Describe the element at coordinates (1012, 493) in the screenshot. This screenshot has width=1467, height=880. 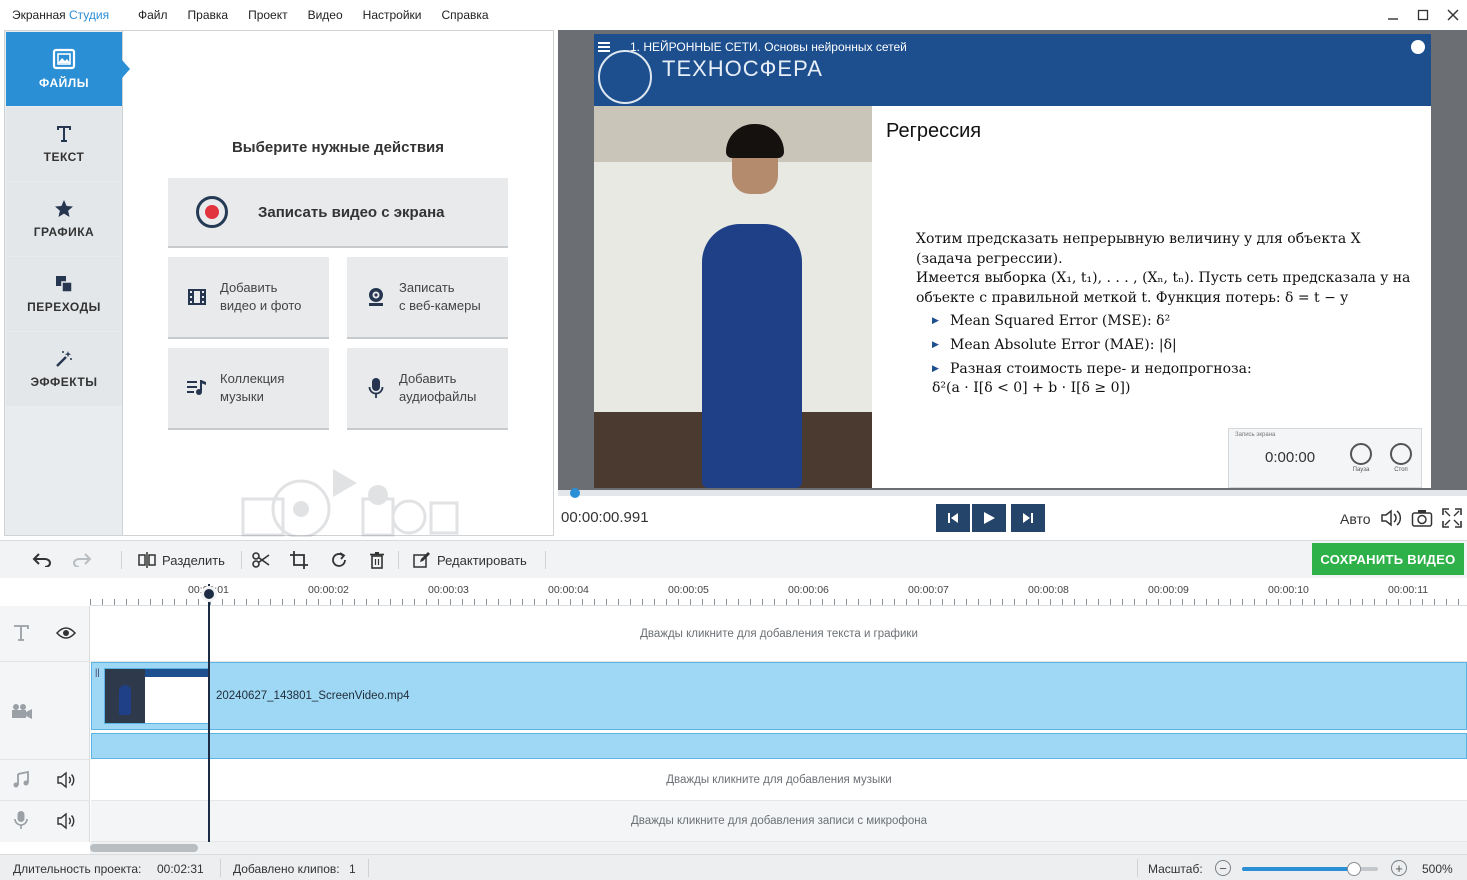
I see `seek-bar` at that location.